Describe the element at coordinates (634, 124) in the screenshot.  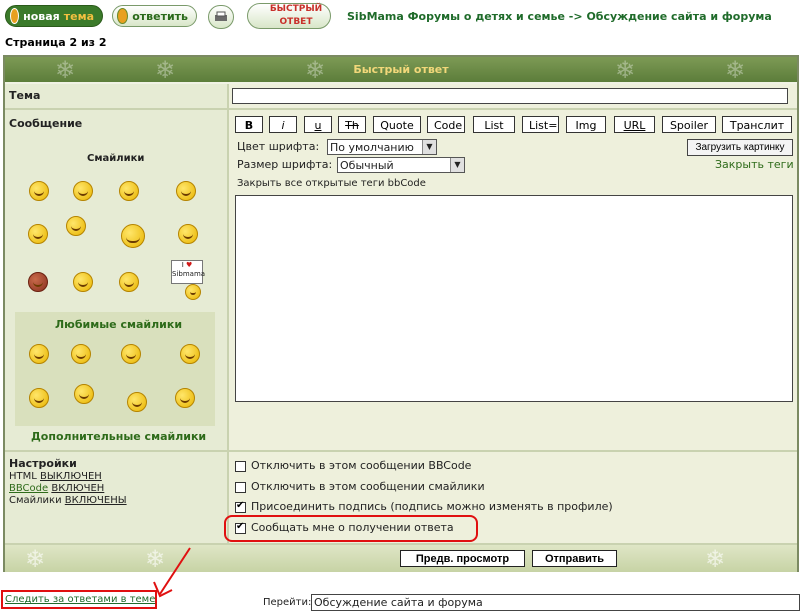
I see `url-button: URL` at that location.